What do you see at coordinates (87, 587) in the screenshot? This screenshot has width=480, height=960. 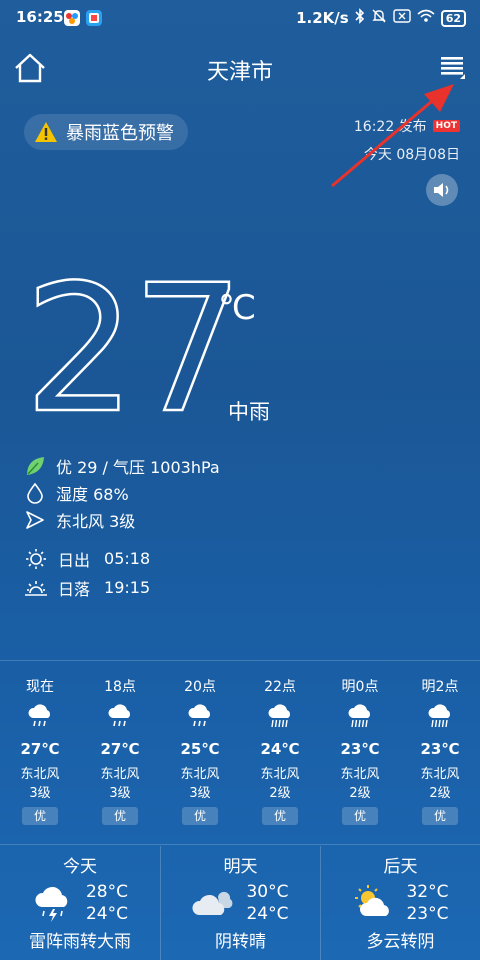 I see `sunset-row: 日落 19:15` at bounding box center [87, 587].